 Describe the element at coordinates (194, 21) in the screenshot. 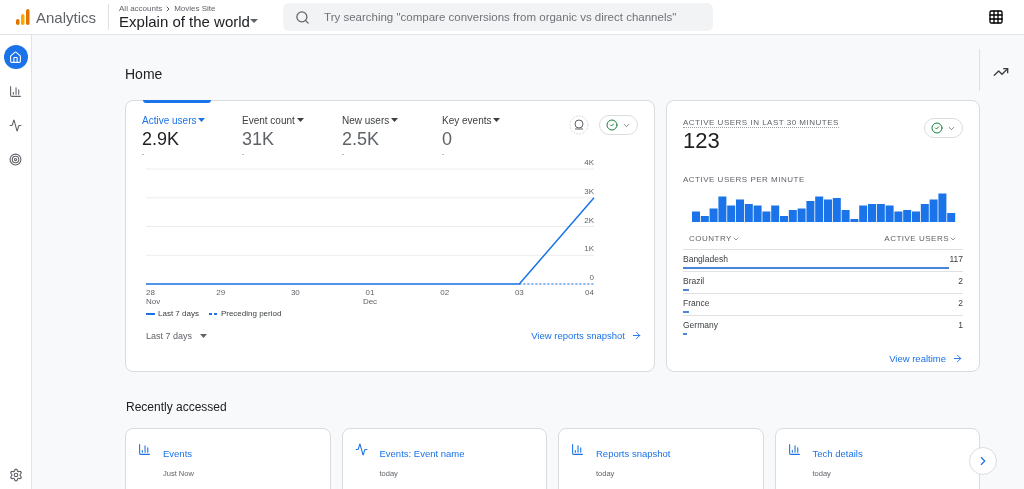

I see `property-selector: Explain of the world` at that location.